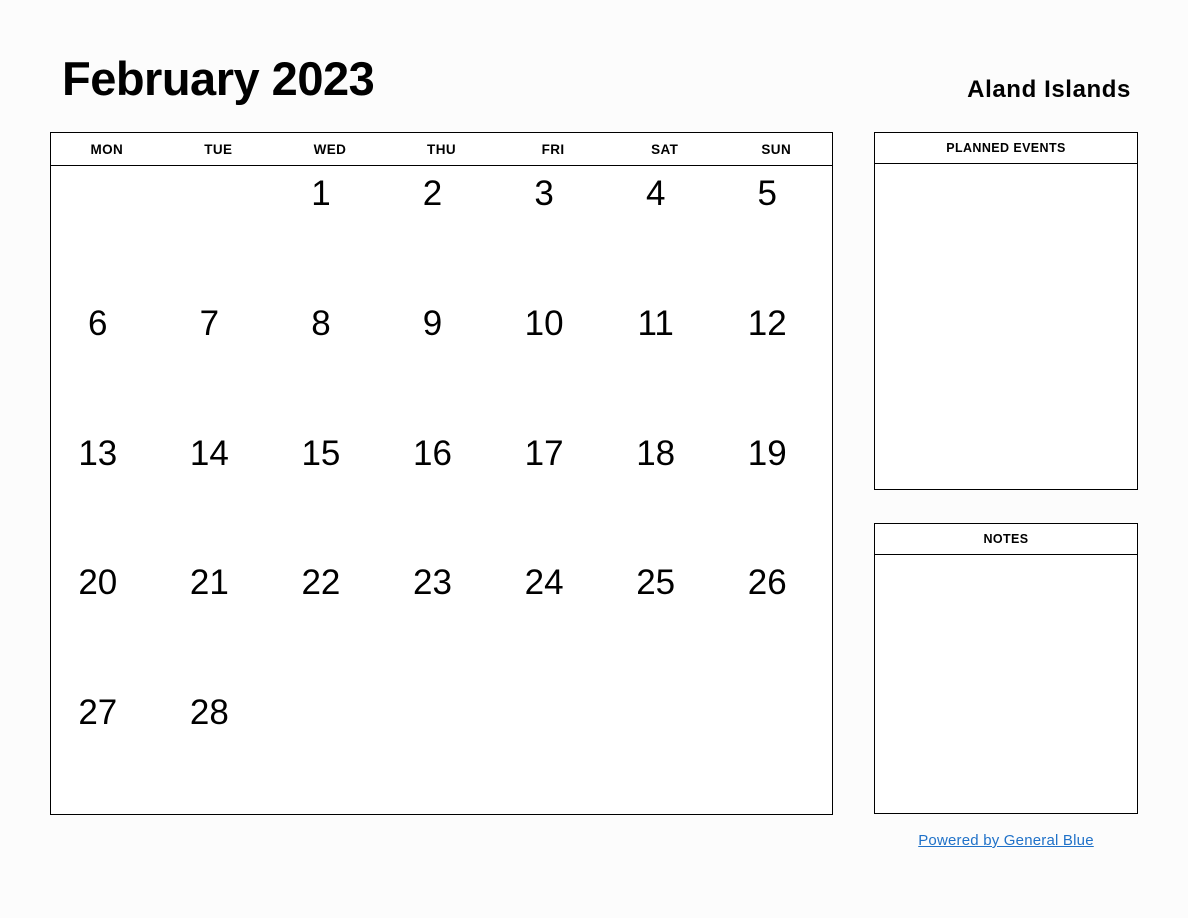  I want to click on day-cell: 11, so click(665, 361).